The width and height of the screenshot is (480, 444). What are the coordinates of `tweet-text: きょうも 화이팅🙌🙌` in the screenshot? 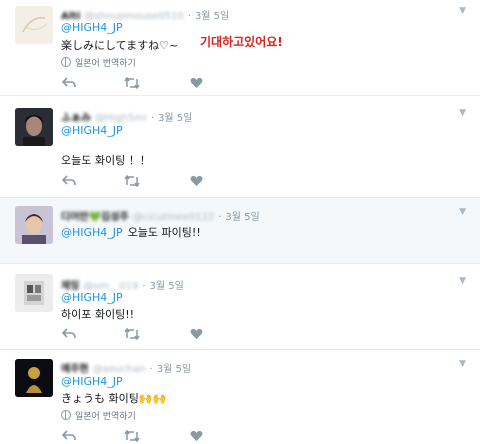 It's located at (114, 398).